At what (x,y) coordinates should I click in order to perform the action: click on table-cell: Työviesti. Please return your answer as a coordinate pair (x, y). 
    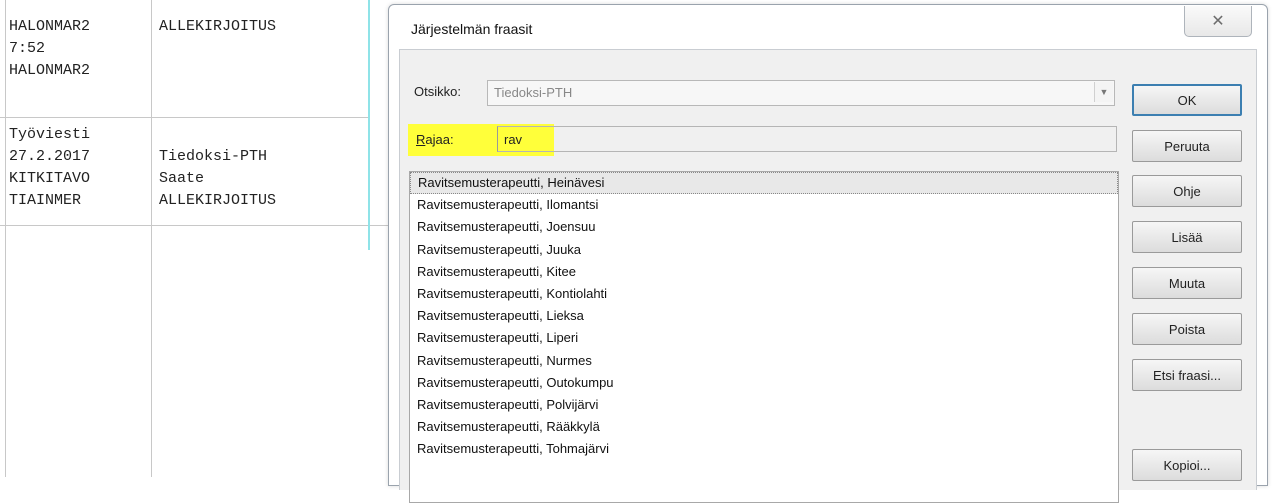
    Looking at the image, I should click on (50, 134).